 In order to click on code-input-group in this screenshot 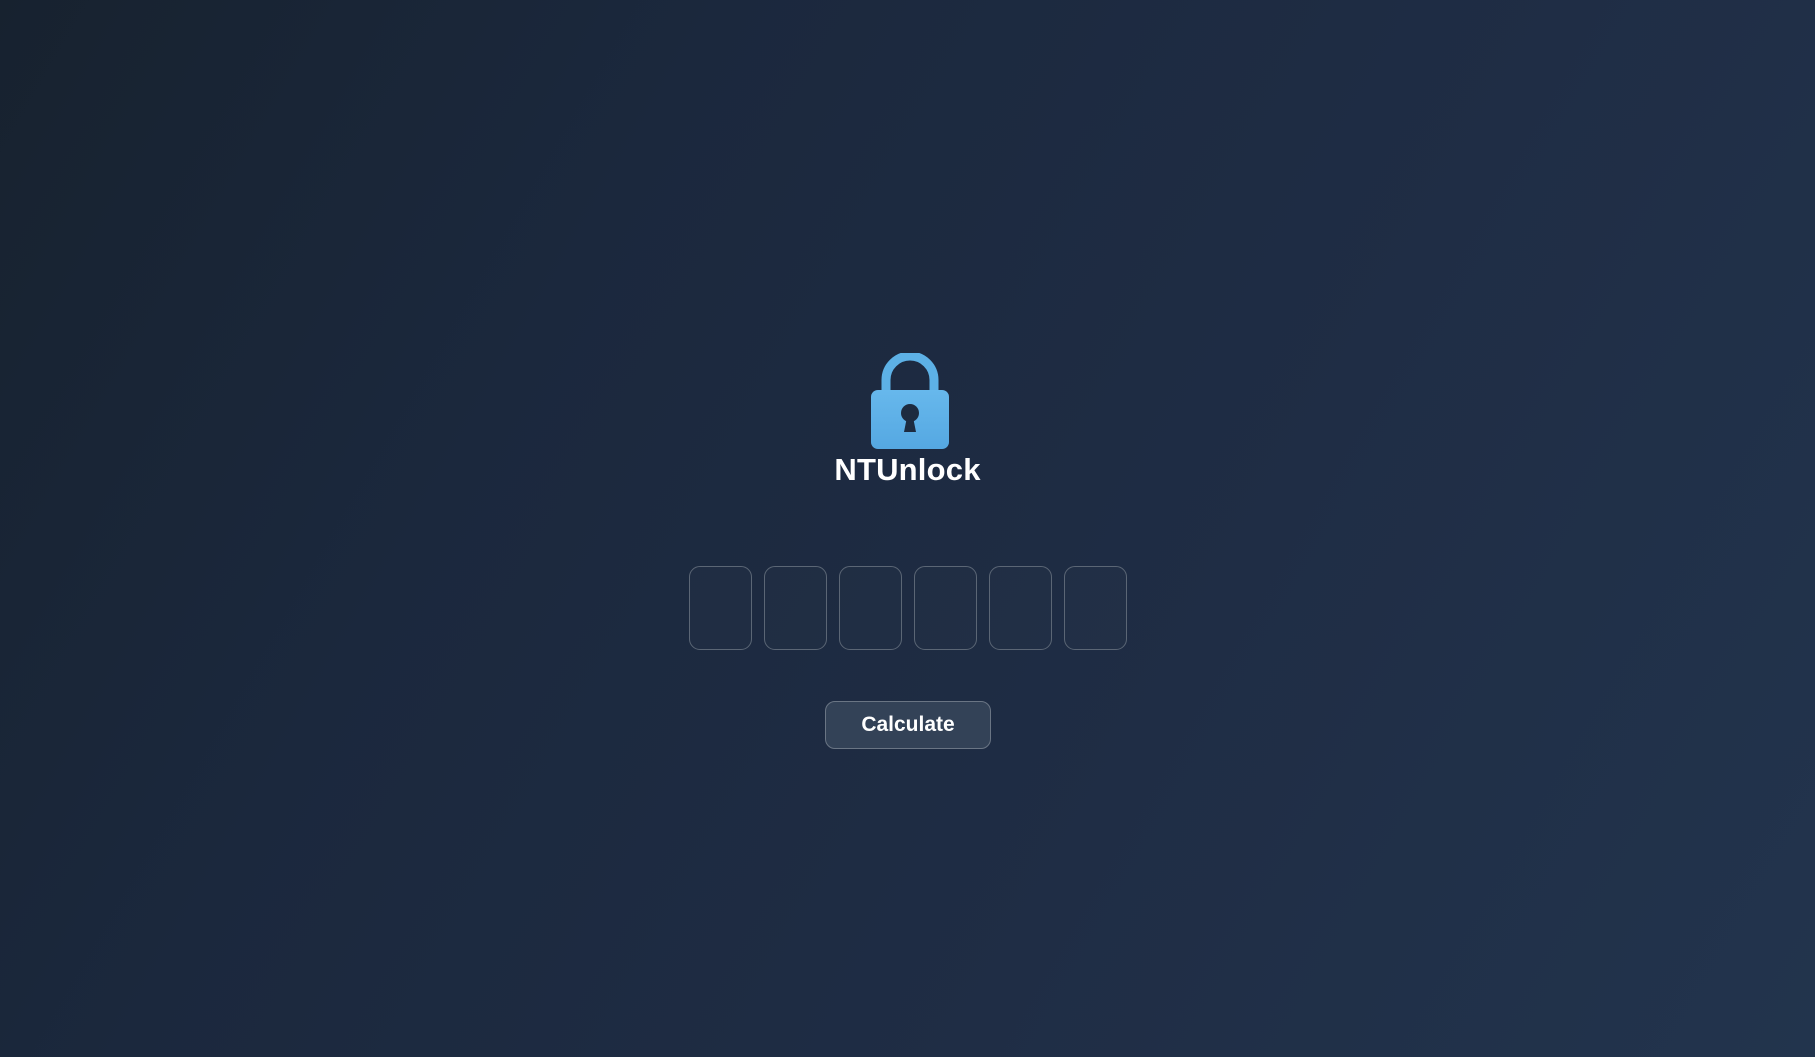, I will do `click(908, 608)`.